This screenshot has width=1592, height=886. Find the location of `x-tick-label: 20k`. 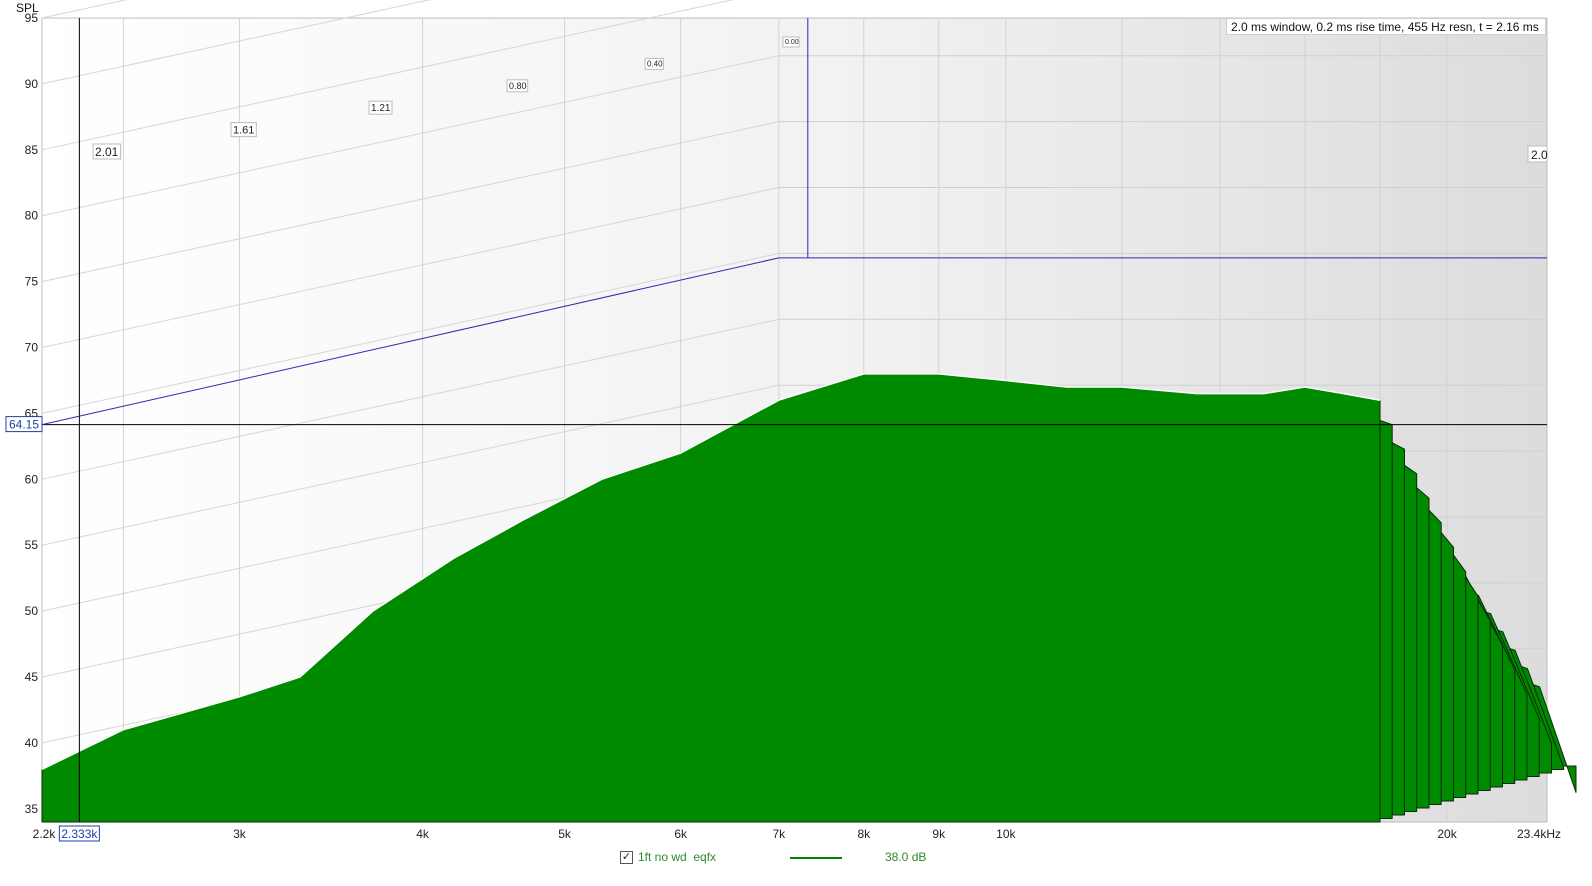

x-tick-label: 20k is located at coordinates (1447, 834).